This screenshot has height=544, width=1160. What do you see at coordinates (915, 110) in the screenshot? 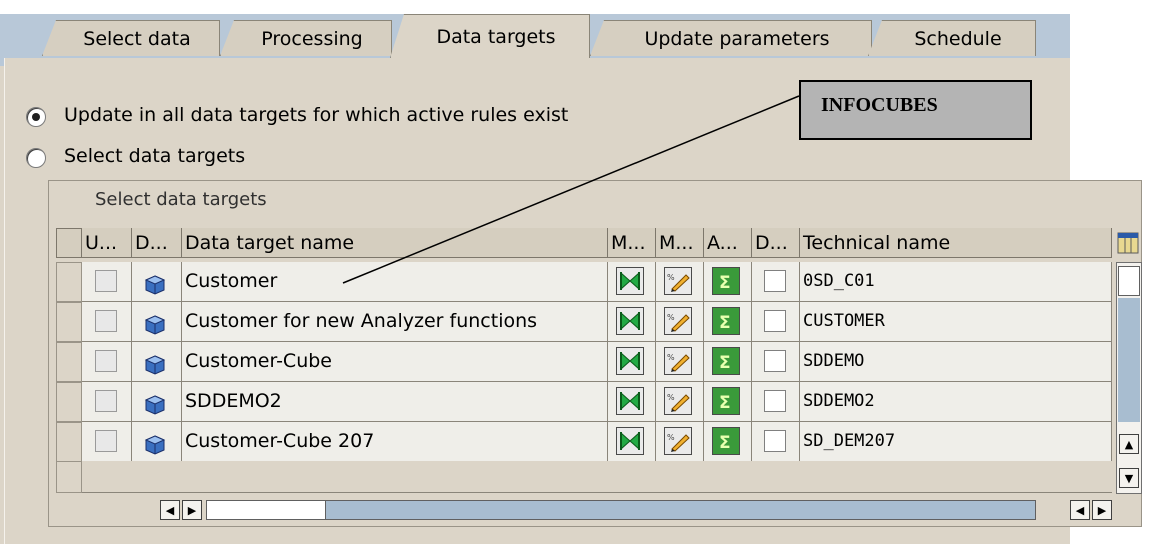
I see `infocubes-callout: INFOCUBES` at bounding box center [915, 110].